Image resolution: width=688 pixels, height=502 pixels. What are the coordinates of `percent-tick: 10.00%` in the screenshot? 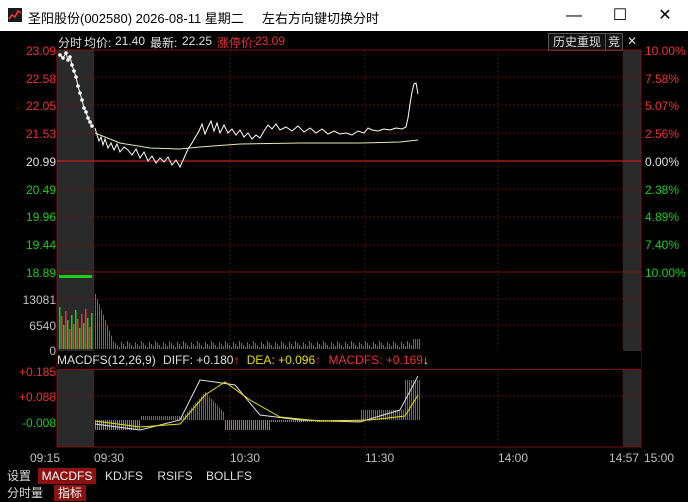 It's located at (665, 51).